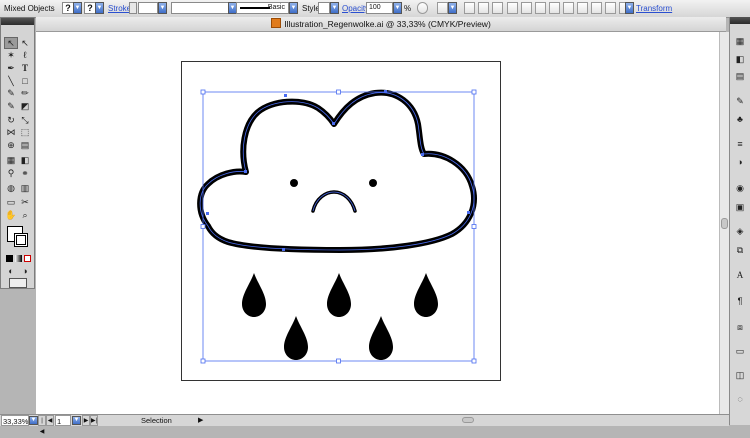 Image resolution: width=750 pixels, height=438 pixels. Describe the element at coordinates (497, 8) in the screenshot. I see `align-right-icon` at that location.